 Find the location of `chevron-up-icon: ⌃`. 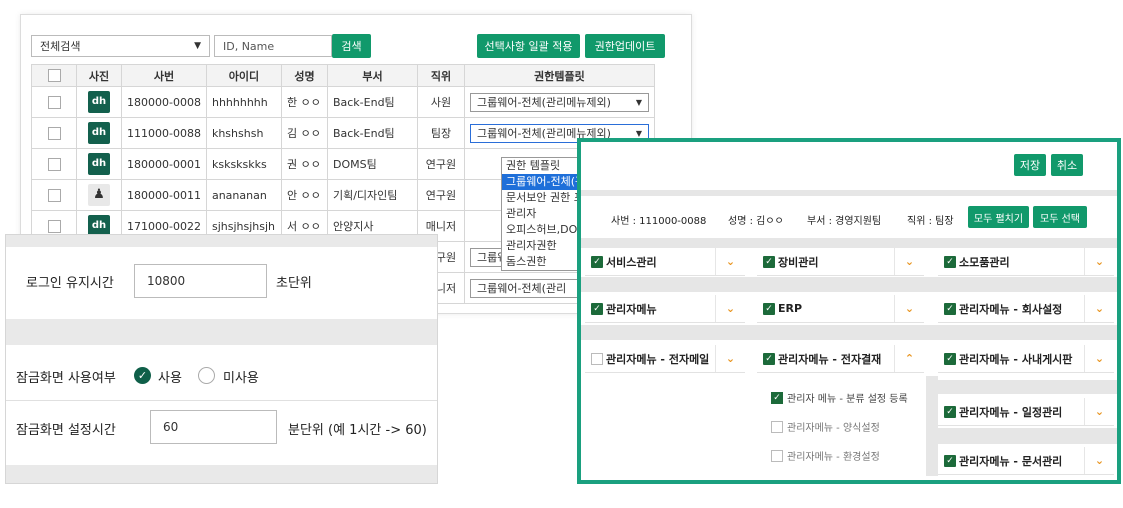

chevron-up-icon: ⌃ is located at coordinates (909, 358).